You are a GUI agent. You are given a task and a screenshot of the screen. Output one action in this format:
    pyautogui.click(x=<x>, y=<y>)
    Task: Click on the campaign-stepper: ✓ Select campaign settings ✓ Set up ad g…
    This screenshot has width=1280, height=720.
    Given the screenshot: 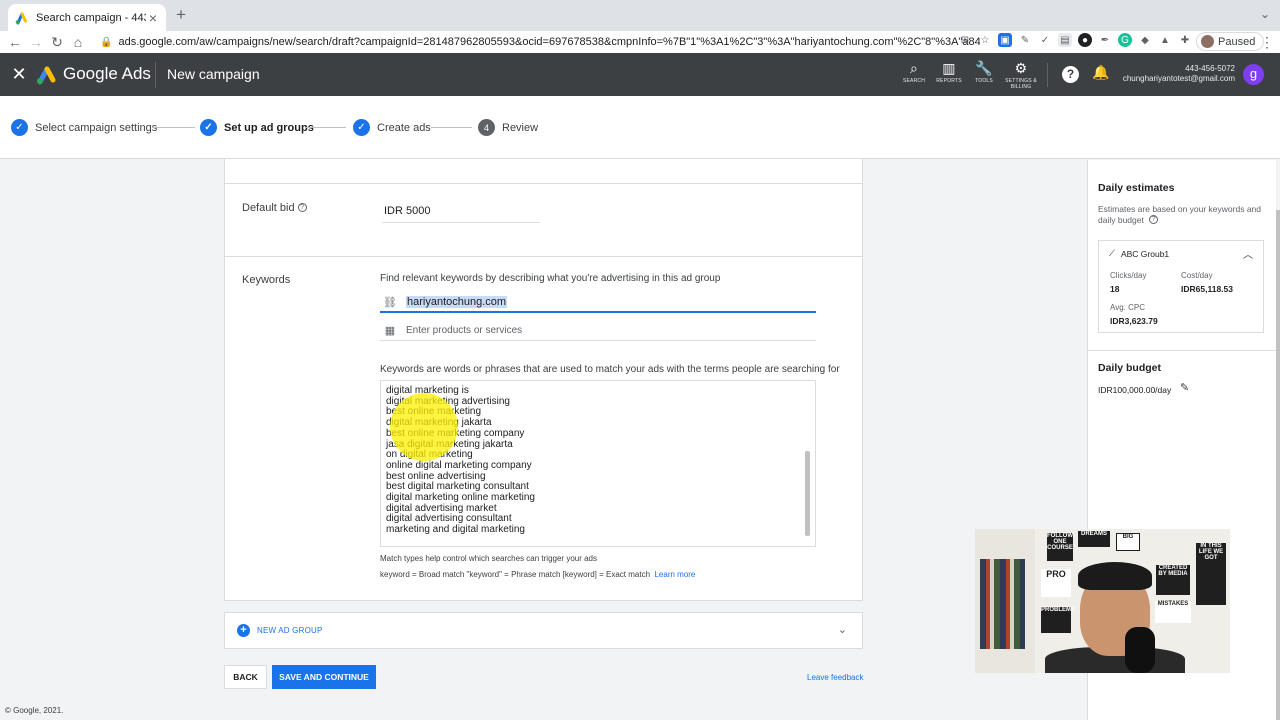 What is the action you would take?
    pyautogui.click(x=640, y=127)
    